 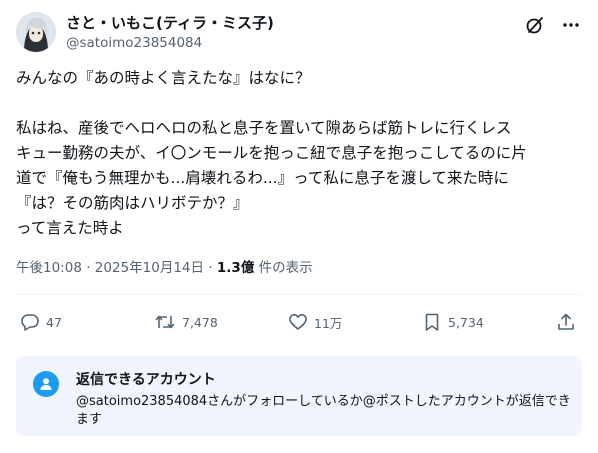 What do you see at coordinates (149, 268) in the screenshot?
I see `post-date: 2025年10月14日` at bounding box center [149, 268].